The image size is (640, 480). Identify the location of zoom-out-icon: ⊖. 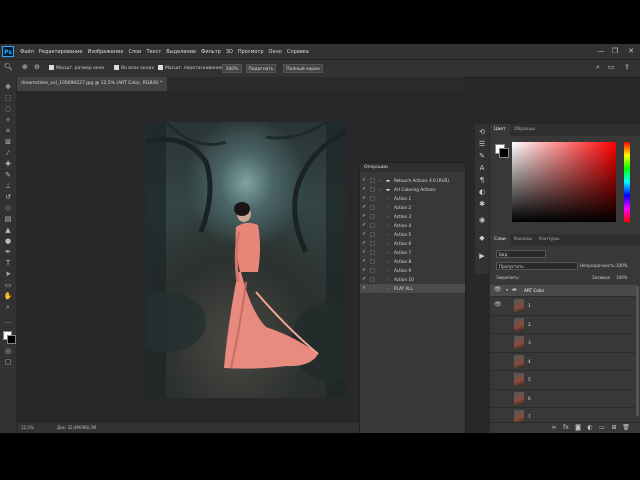
(37, 67).